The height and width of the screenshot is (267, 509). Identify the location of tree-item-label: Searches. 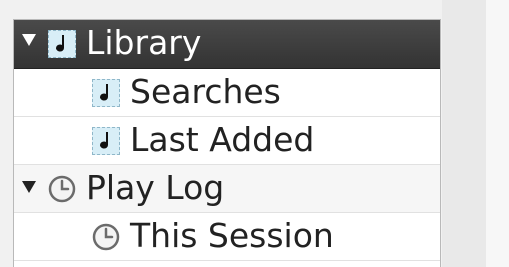
(205, 91).